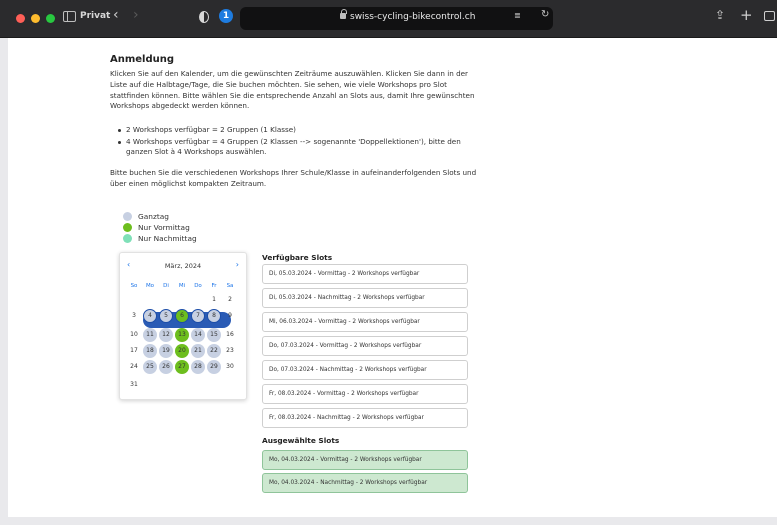 The width and height of the screenshot is (777, 525). What do you see at coordinates (20, 18) in the screenshot?
I see `close-window-button` at bounding box center [20, 18].